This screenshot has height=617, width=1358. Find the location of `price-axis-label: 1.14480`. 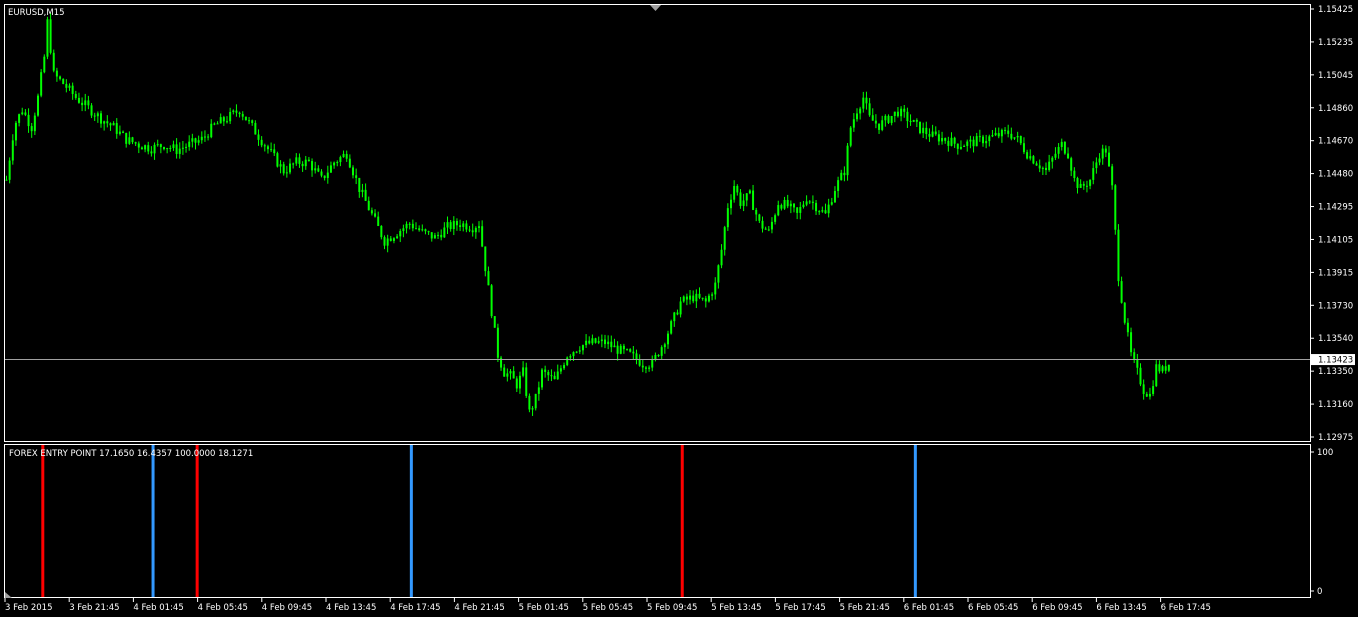

price-axis-label: 1.14480 is located at coordinates (1335, 175).